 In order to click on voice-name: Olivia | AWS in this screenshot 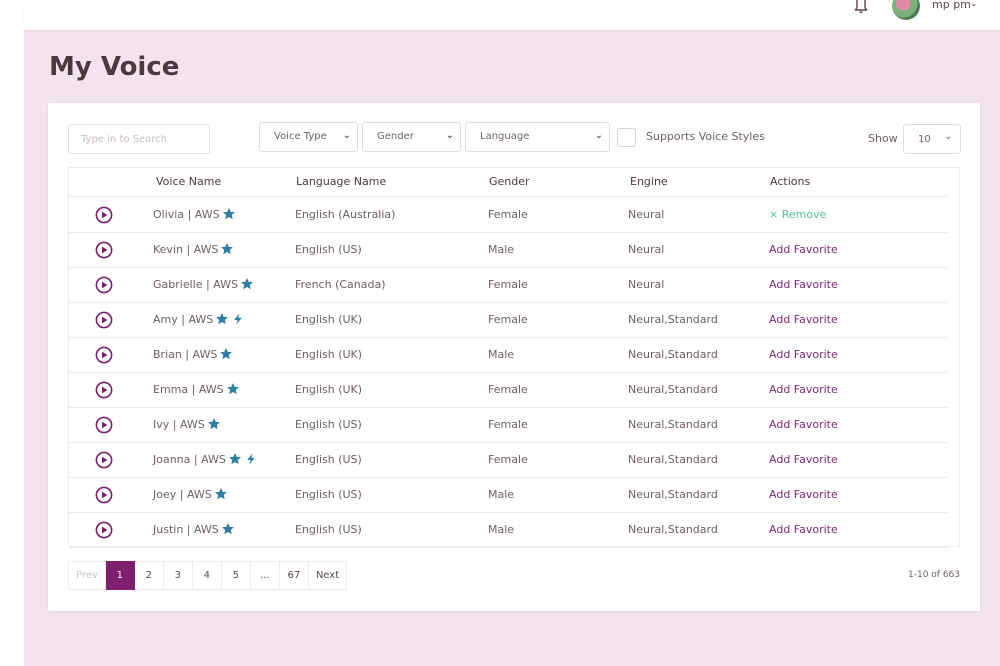, I will do `click(186, 214)`.